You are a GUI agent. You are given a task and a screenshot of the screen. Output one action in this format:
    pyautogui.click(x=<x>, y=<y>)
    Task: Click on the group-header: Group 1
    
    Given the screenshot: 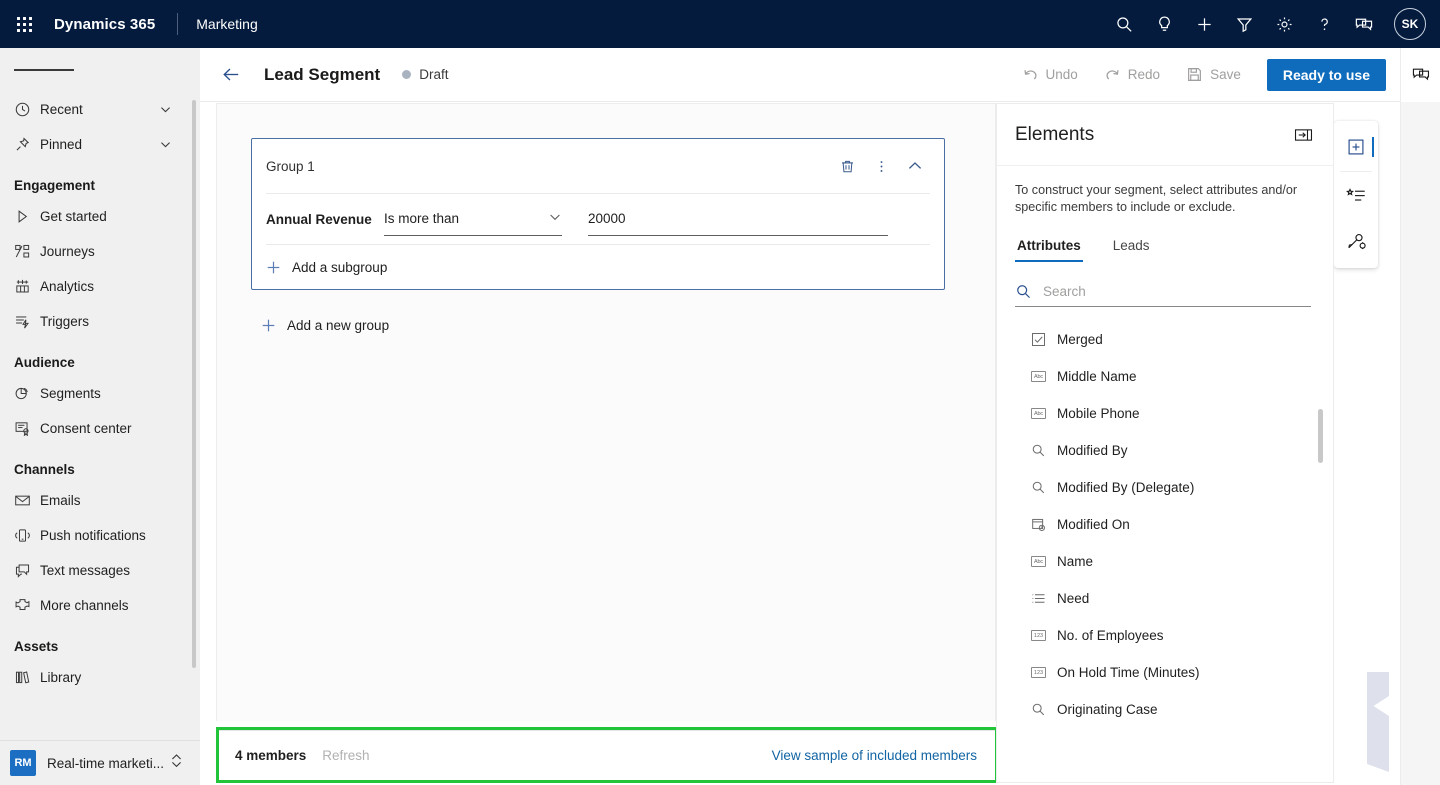 What is the action you would take?
    pyautogui.click(x=598, y=166)
    